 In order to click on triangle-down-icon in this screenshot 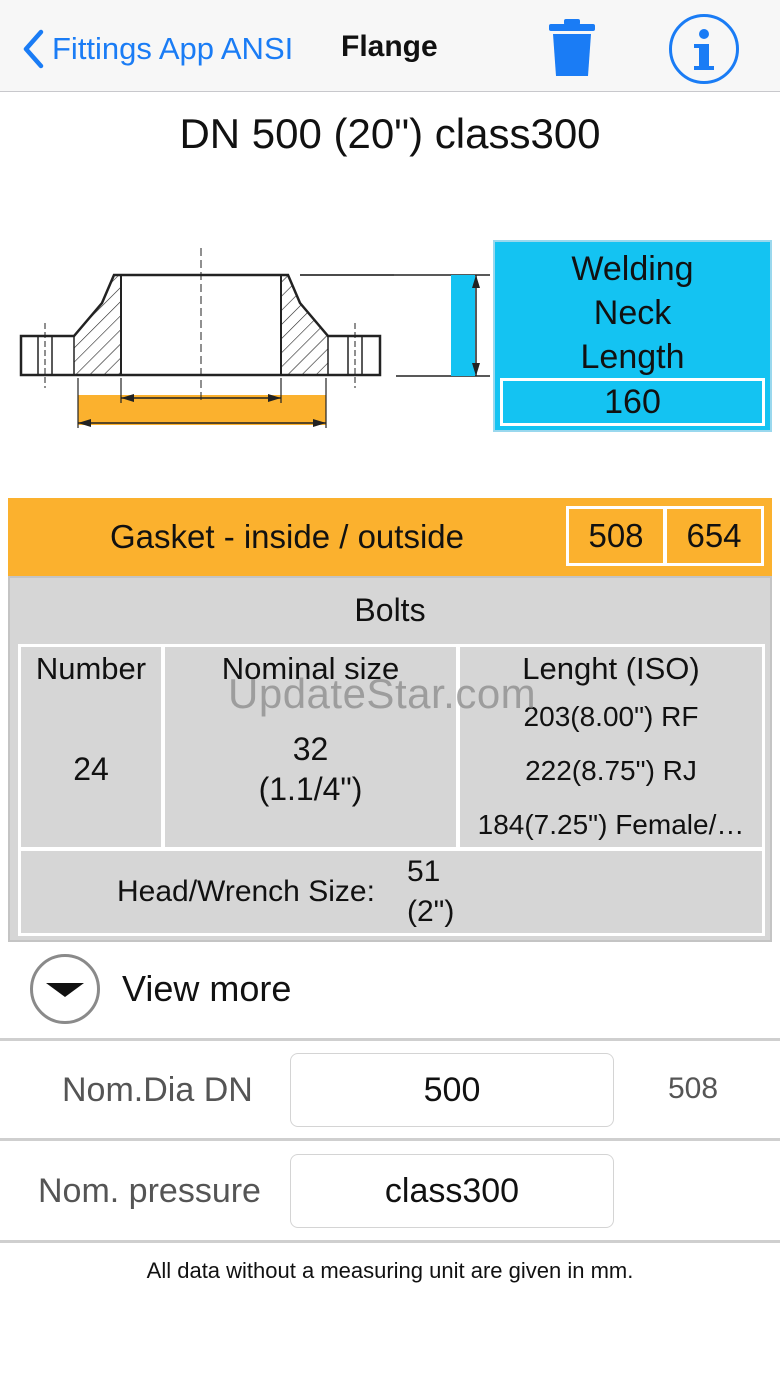, I will do `click(65, 990)`.